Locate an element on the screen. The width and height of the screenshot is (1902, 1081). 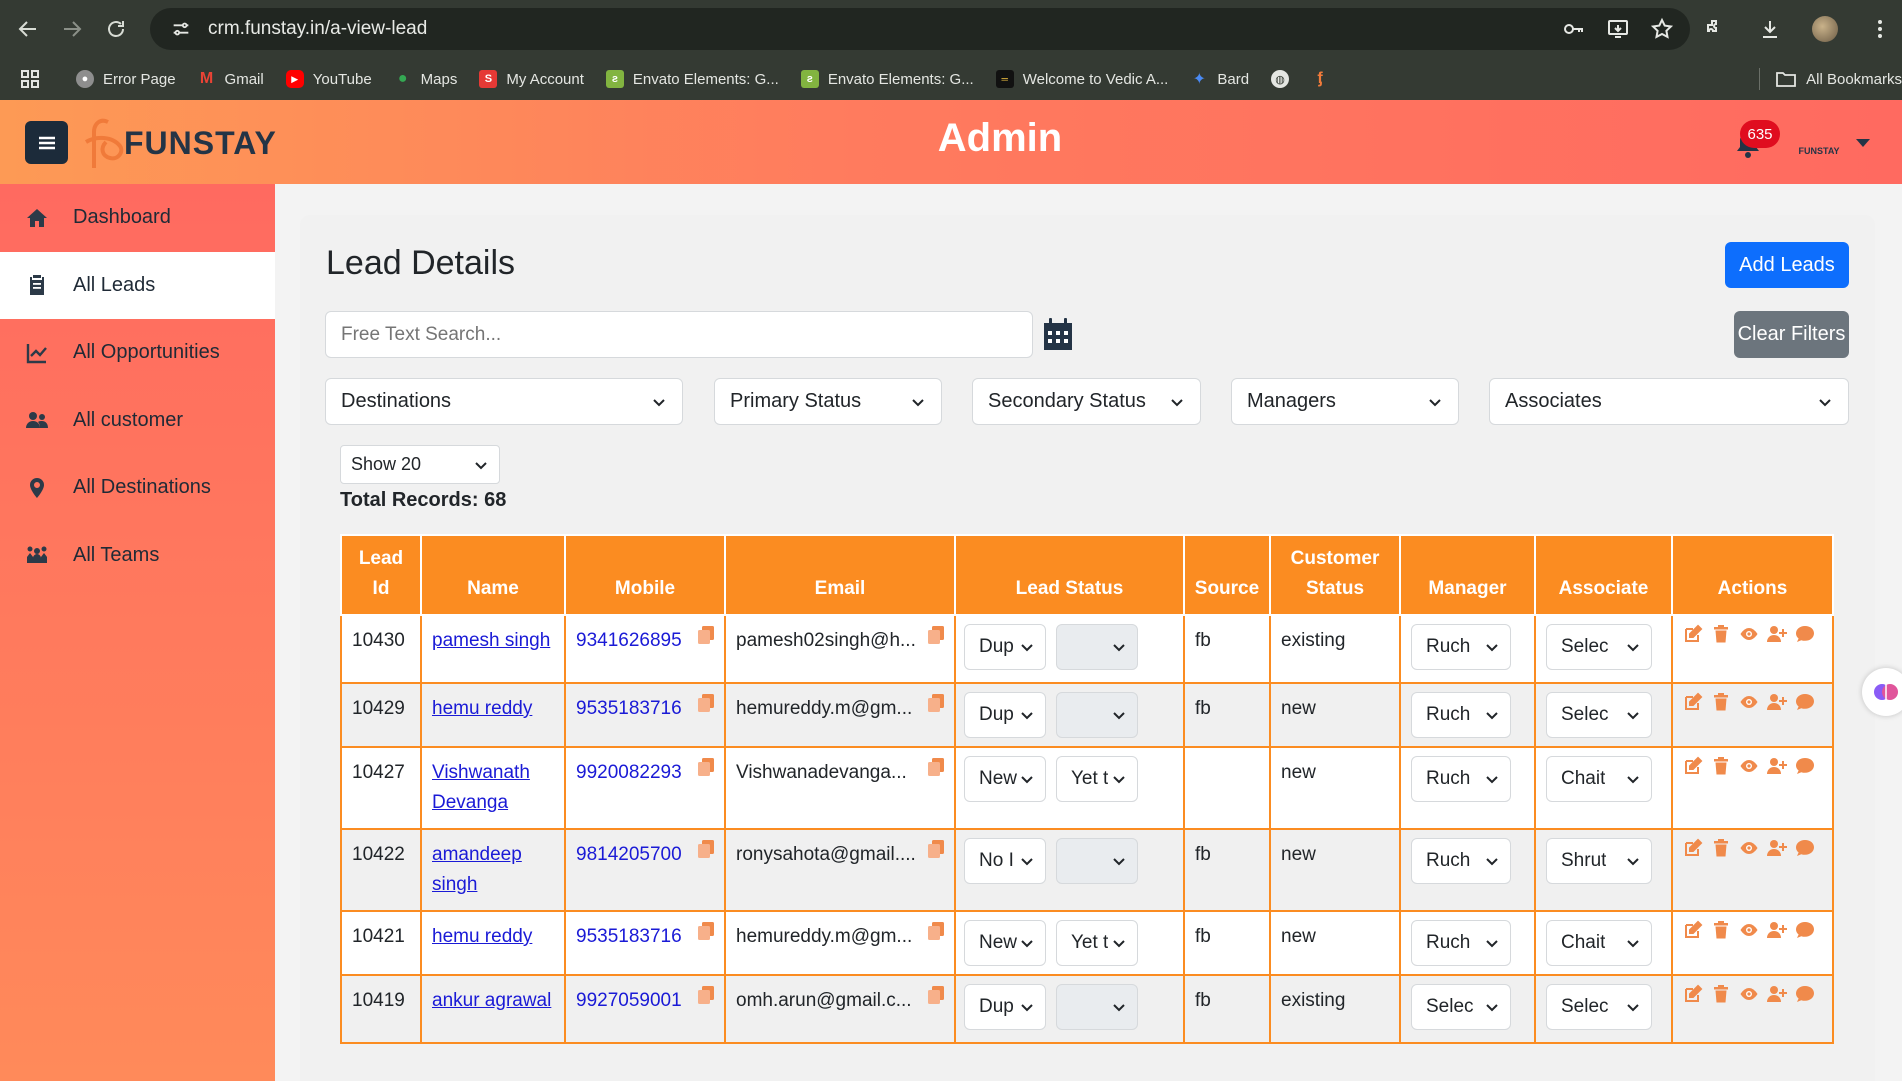
bookmark-my-account: S My Account is located at coordinates (531, 79).